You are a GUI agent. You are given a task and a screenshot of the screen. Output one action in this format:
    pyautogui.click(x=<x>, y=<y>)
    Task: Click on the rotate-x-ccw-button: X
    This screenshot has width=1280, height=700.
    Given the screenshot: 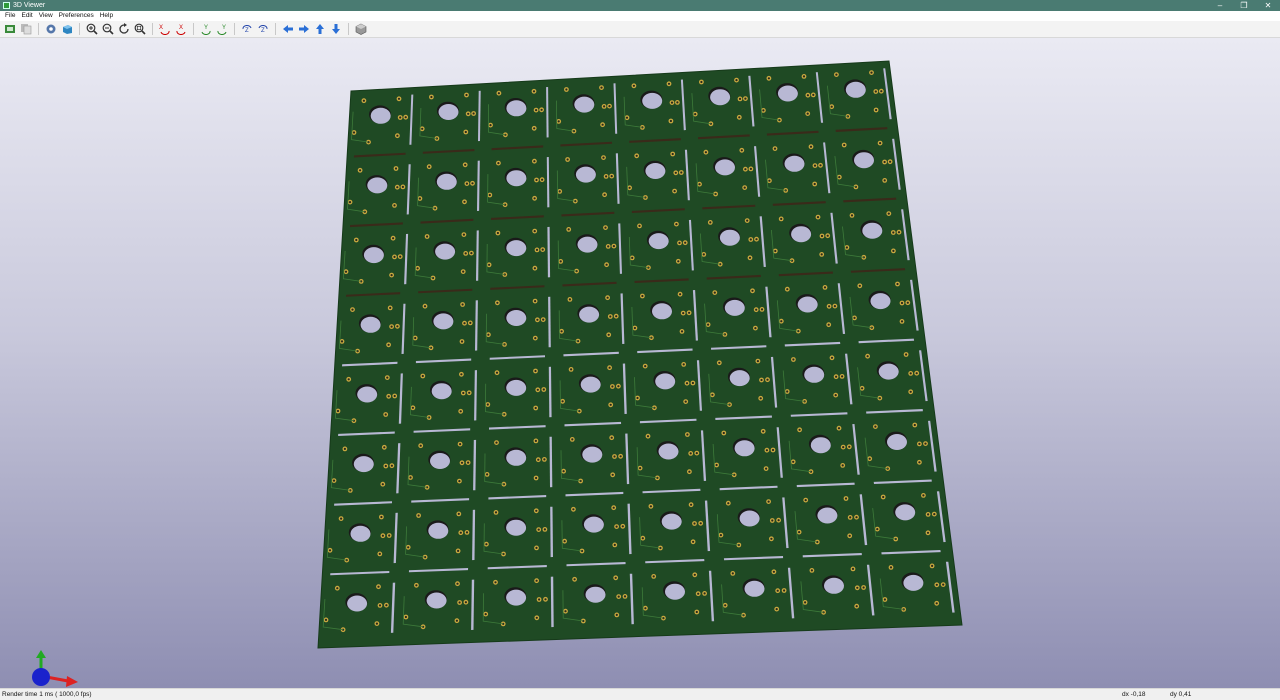 What is the action you would take?
    pyautogui.click(x=180, y=29)
    